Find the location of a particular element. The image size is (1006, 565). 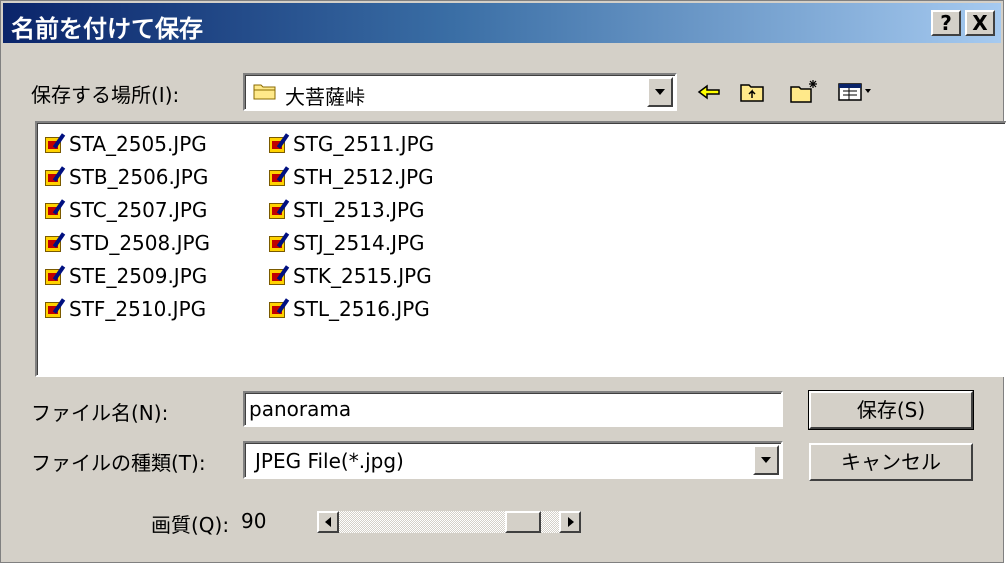

filetype-dropdown-button is located at coordinates (766, 460).